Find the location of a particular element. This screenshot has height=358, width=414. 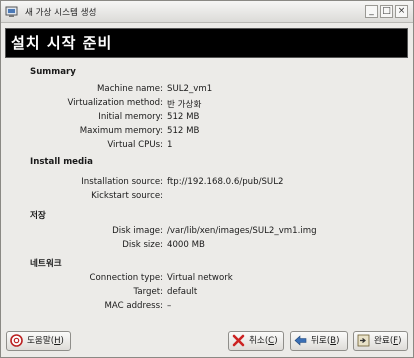

virtual-cpus-value: 1 is located at coordinates (170, 145).